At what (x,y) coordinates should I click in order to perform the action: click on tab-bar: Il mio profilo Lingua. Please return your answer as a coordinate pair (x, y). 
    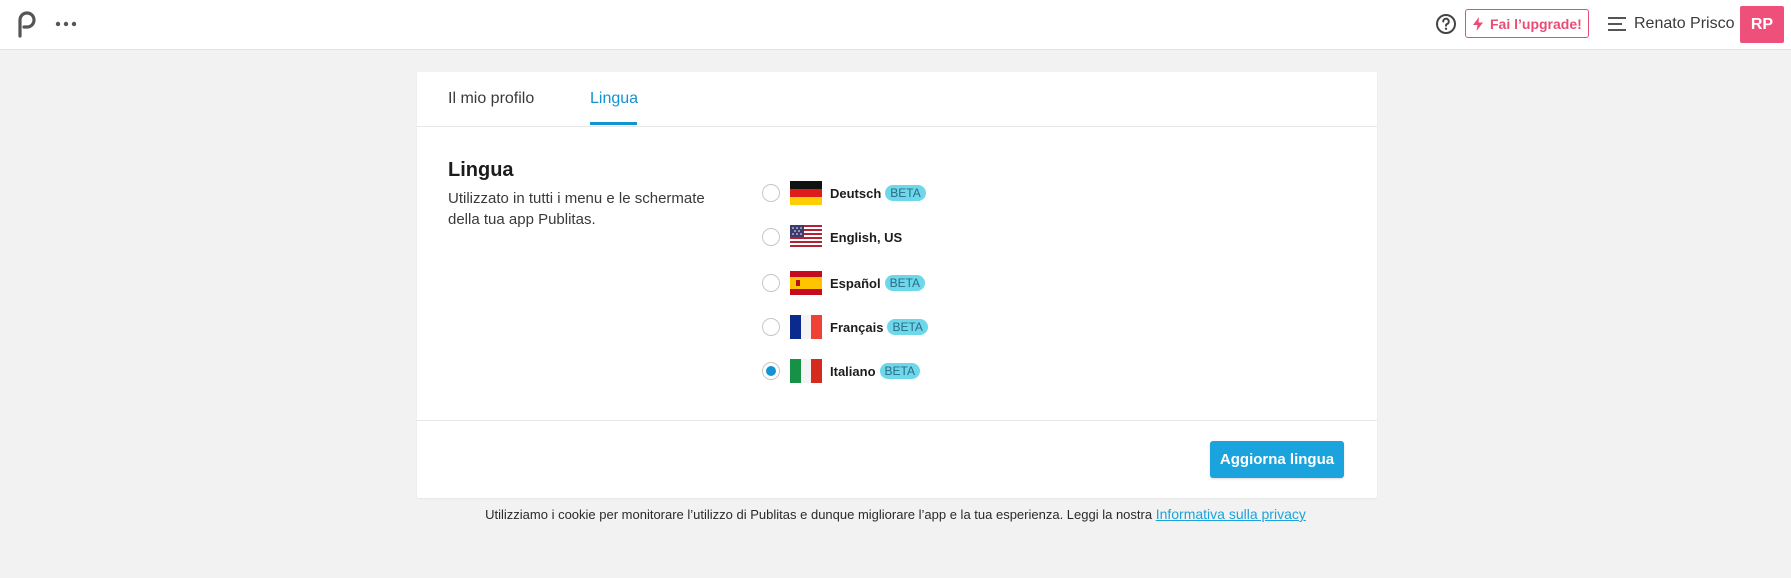
    Looking at the image, I should click on (897, 99).